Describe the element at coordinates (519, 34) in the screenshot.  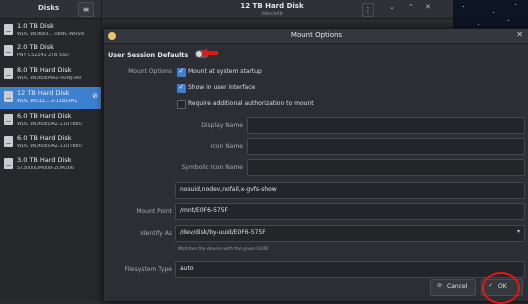
I see `close-icon: ✕` at that location.